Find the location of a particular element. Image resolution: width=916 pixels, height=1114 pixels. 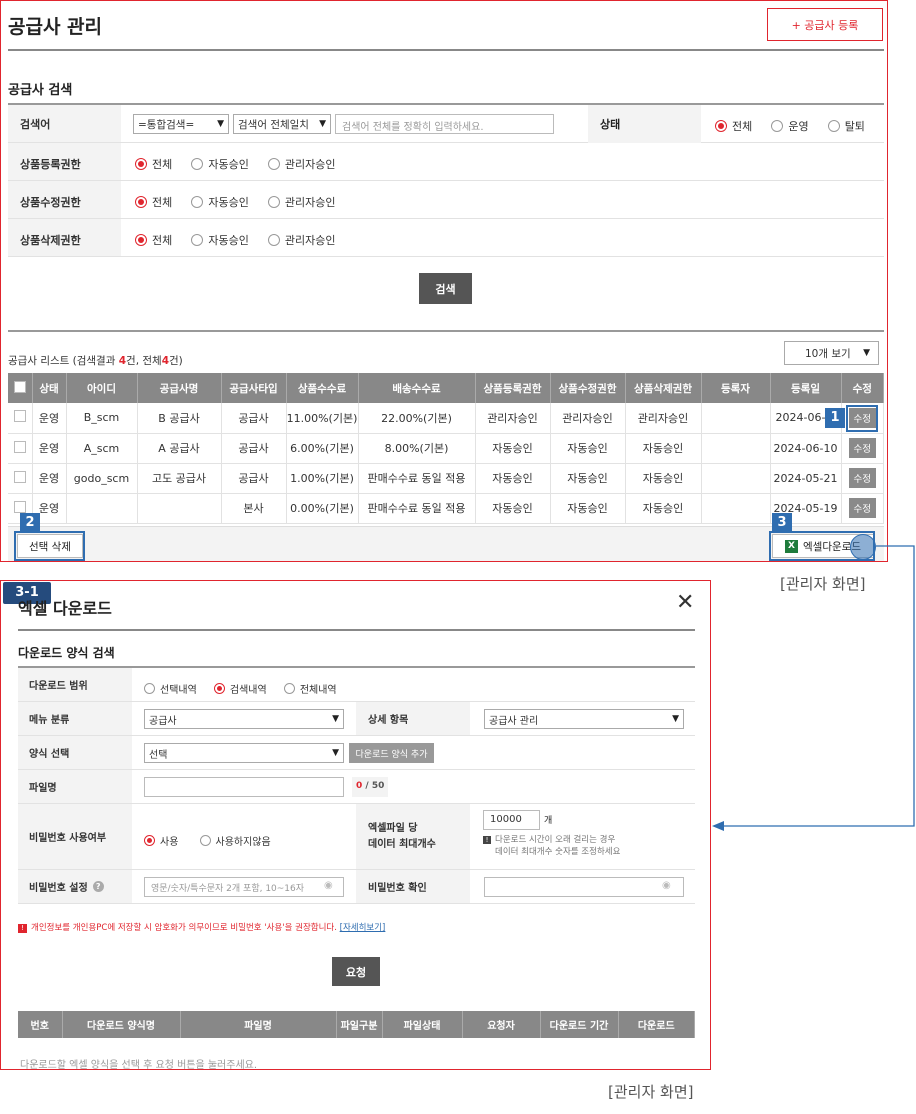

register-supplier-button: + 공급사 등록 is located at coordinates (825, 24).